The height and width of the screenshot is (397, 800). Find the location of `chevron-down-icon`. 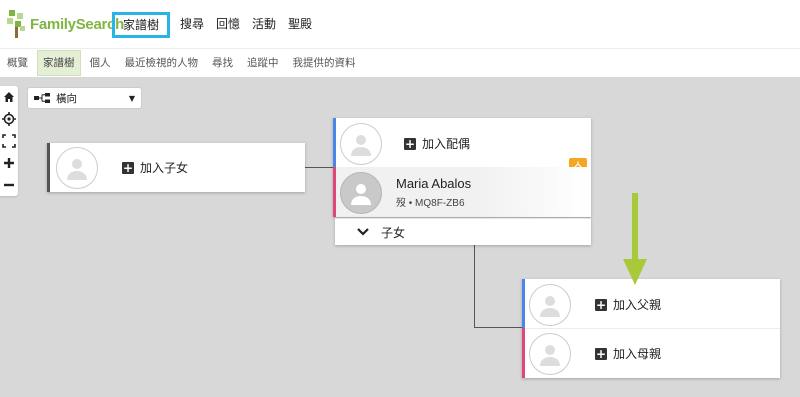

chevron-down-icon is located at coordinates (363, 232).